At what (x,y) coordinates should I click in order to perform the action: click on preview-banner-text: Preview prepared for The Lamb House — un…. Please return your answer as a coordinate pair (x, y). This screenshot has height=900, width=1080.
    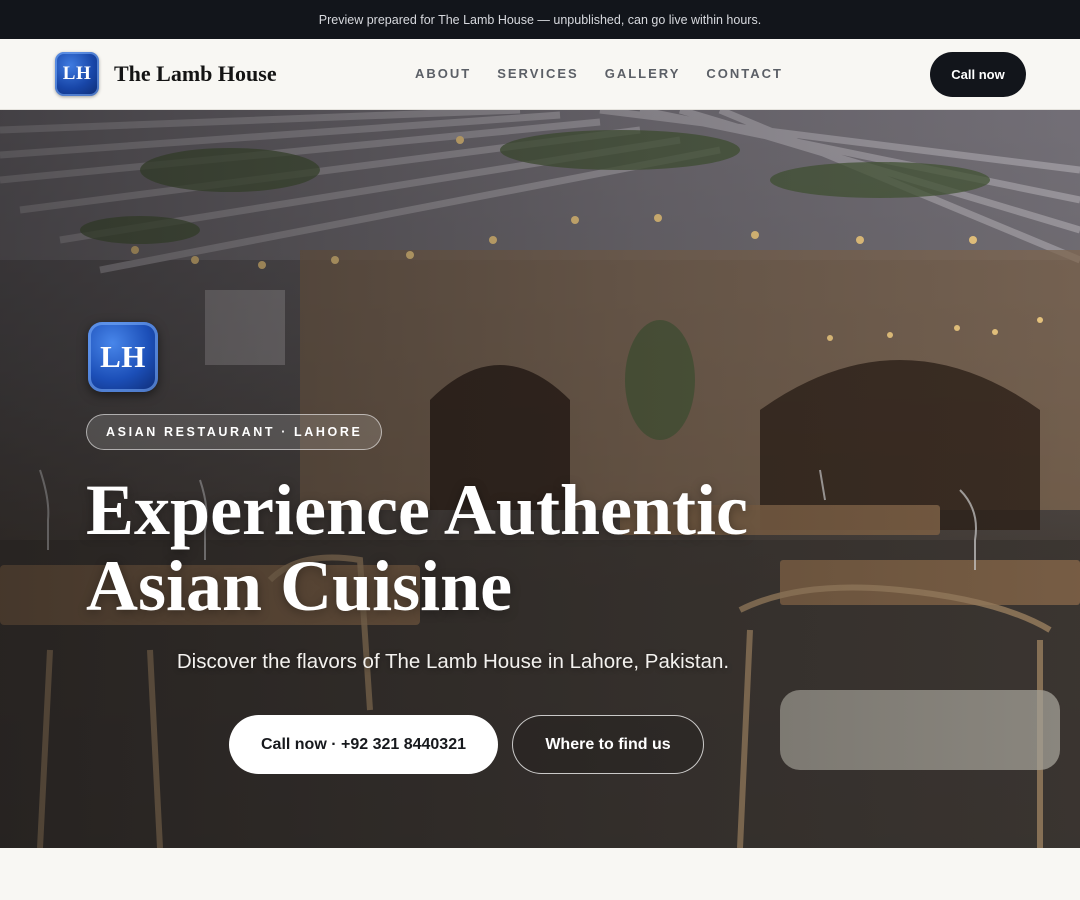
    Looking at the image, I should click on (540, 19).